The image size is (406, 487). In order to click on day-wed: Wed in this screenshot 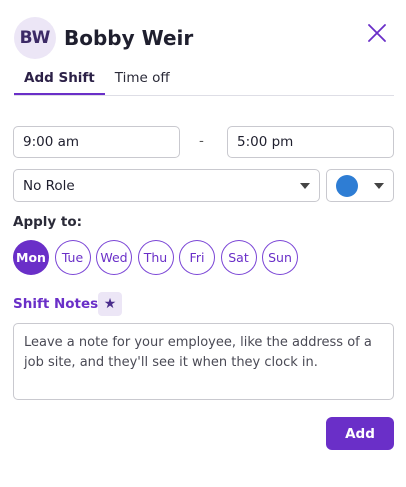, I will do `click(114, 257)`.